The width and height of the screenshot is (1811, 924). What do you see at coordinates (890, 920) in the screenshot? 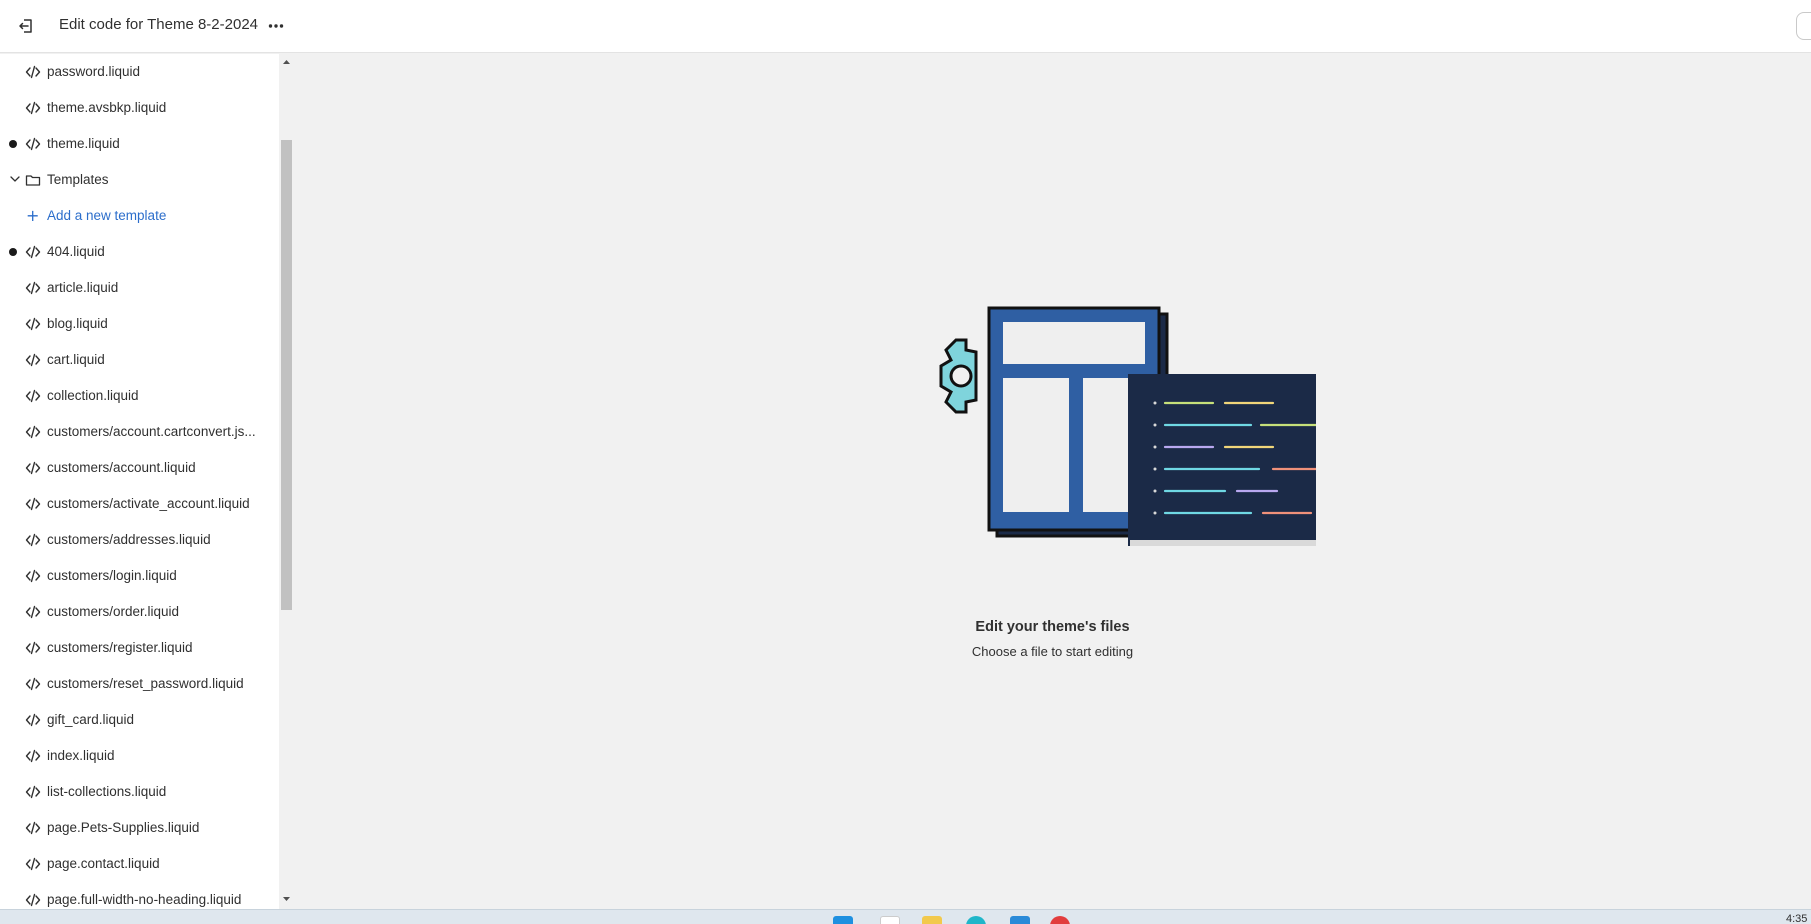
I see `search-icon` at bounding box center [890, 920].